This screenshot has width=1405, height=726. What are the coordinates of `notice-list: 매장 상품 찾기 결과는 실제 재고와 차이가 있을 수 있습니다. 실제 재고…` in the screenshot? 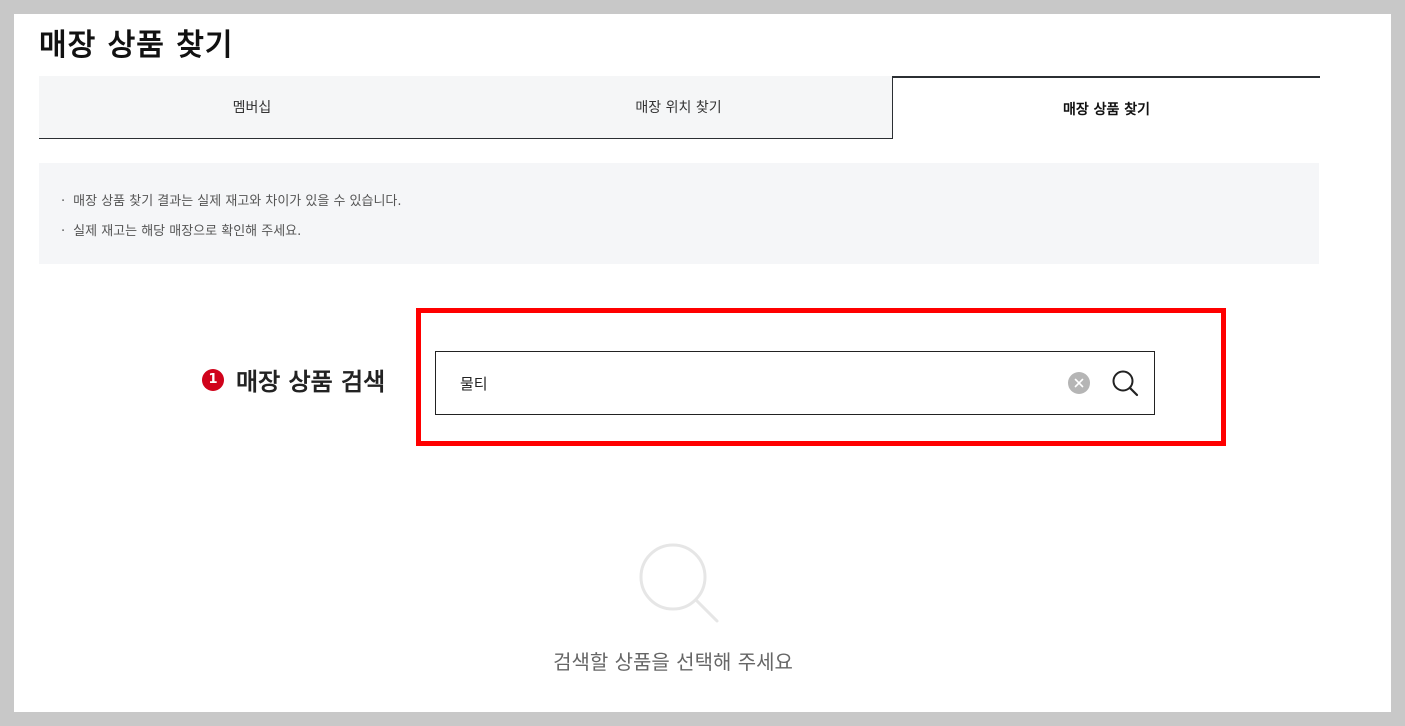 It's located at (679, 205).